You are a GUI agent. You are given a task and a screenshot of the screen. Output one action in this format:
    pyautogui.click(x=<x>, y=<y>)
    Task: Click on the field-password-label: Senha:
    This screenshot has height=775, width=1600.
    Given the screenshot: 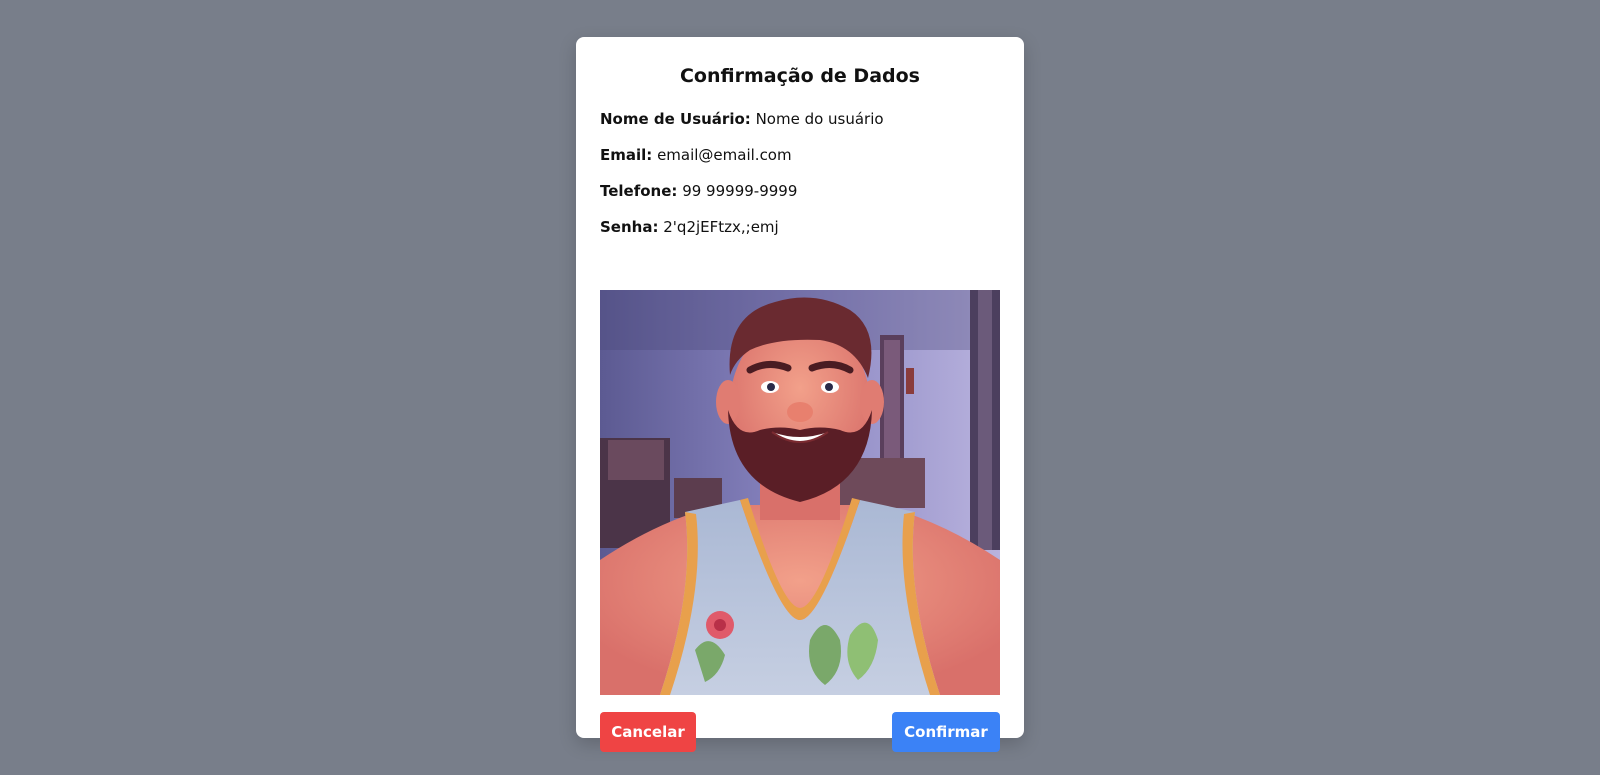 What is the action you would take?
    pyautogui.click(x=629, y=227)
    